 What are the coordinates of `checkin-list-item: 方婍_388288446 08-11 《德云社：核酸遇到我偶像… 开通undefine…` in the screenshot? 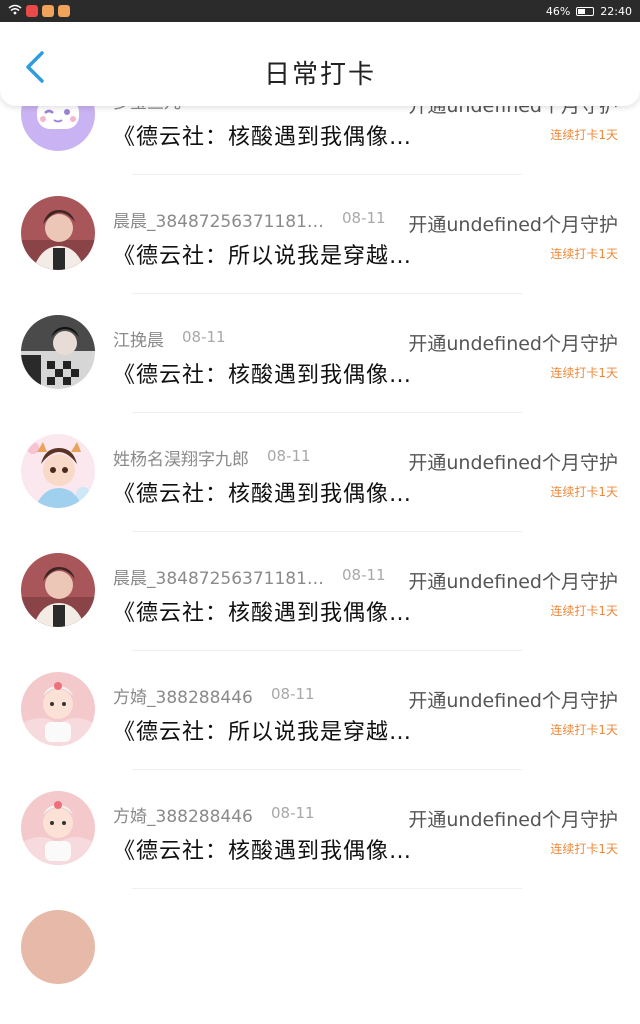 It's located at (320, 850).